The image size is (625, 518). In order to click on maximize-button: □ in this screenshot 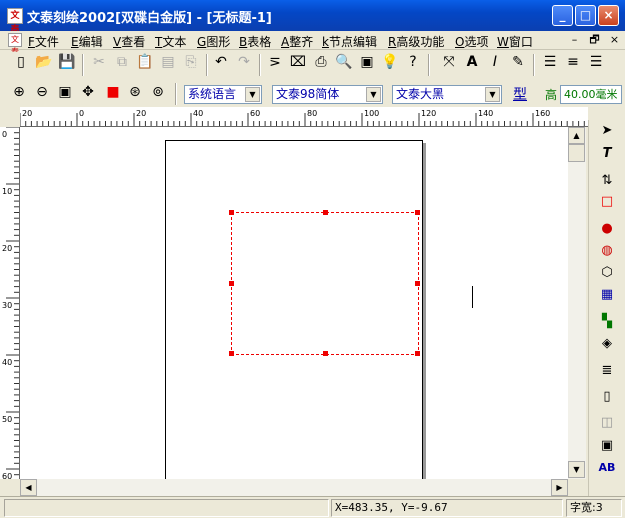, I will do `click(585, 15)`.